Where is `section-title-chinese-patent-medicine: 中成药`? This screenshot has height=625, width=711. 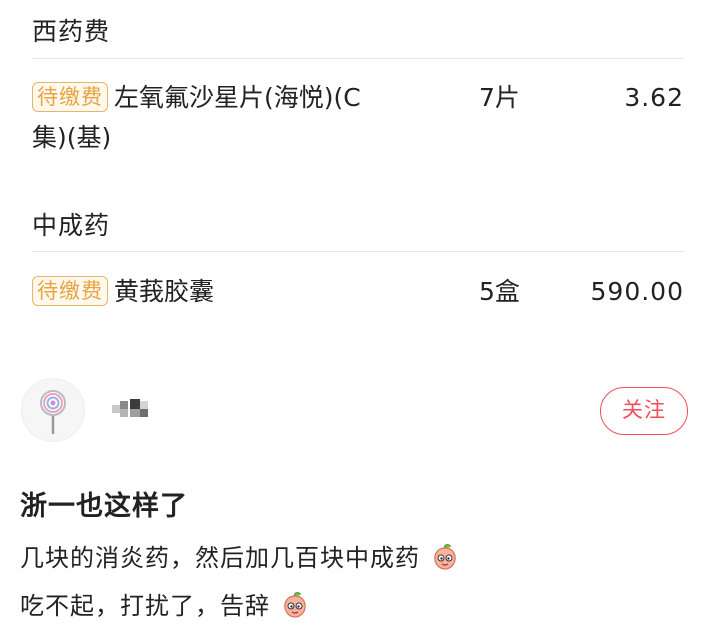
section-title-chinese-patent-medicine: 中成药 is located at coordinates (71, 225).